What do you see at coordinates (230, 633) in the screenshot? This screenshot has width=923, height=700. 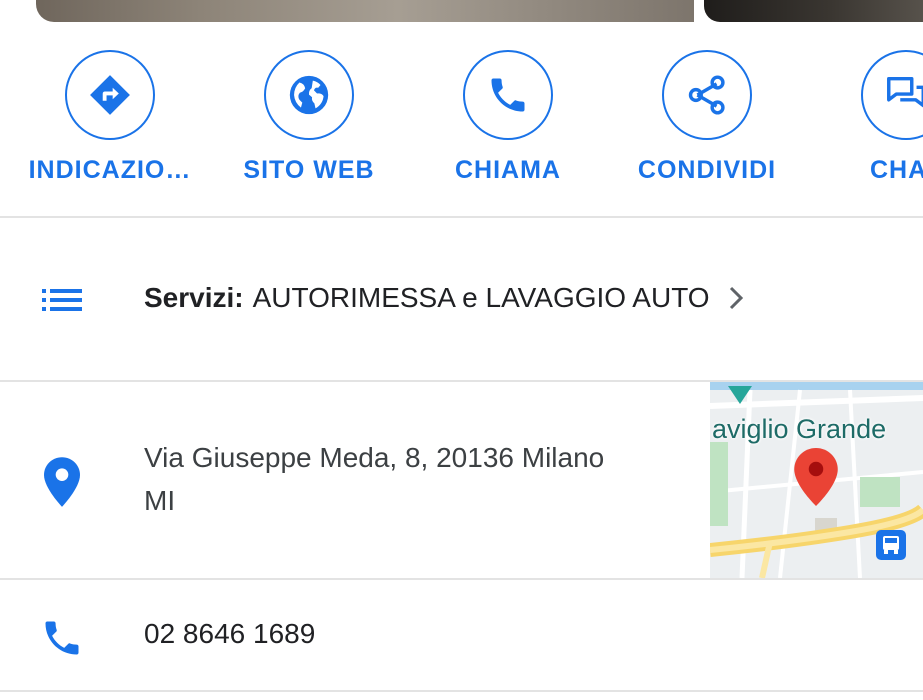 I see `phone-number: 02 8646 1689` at bounding box center [230, 633].